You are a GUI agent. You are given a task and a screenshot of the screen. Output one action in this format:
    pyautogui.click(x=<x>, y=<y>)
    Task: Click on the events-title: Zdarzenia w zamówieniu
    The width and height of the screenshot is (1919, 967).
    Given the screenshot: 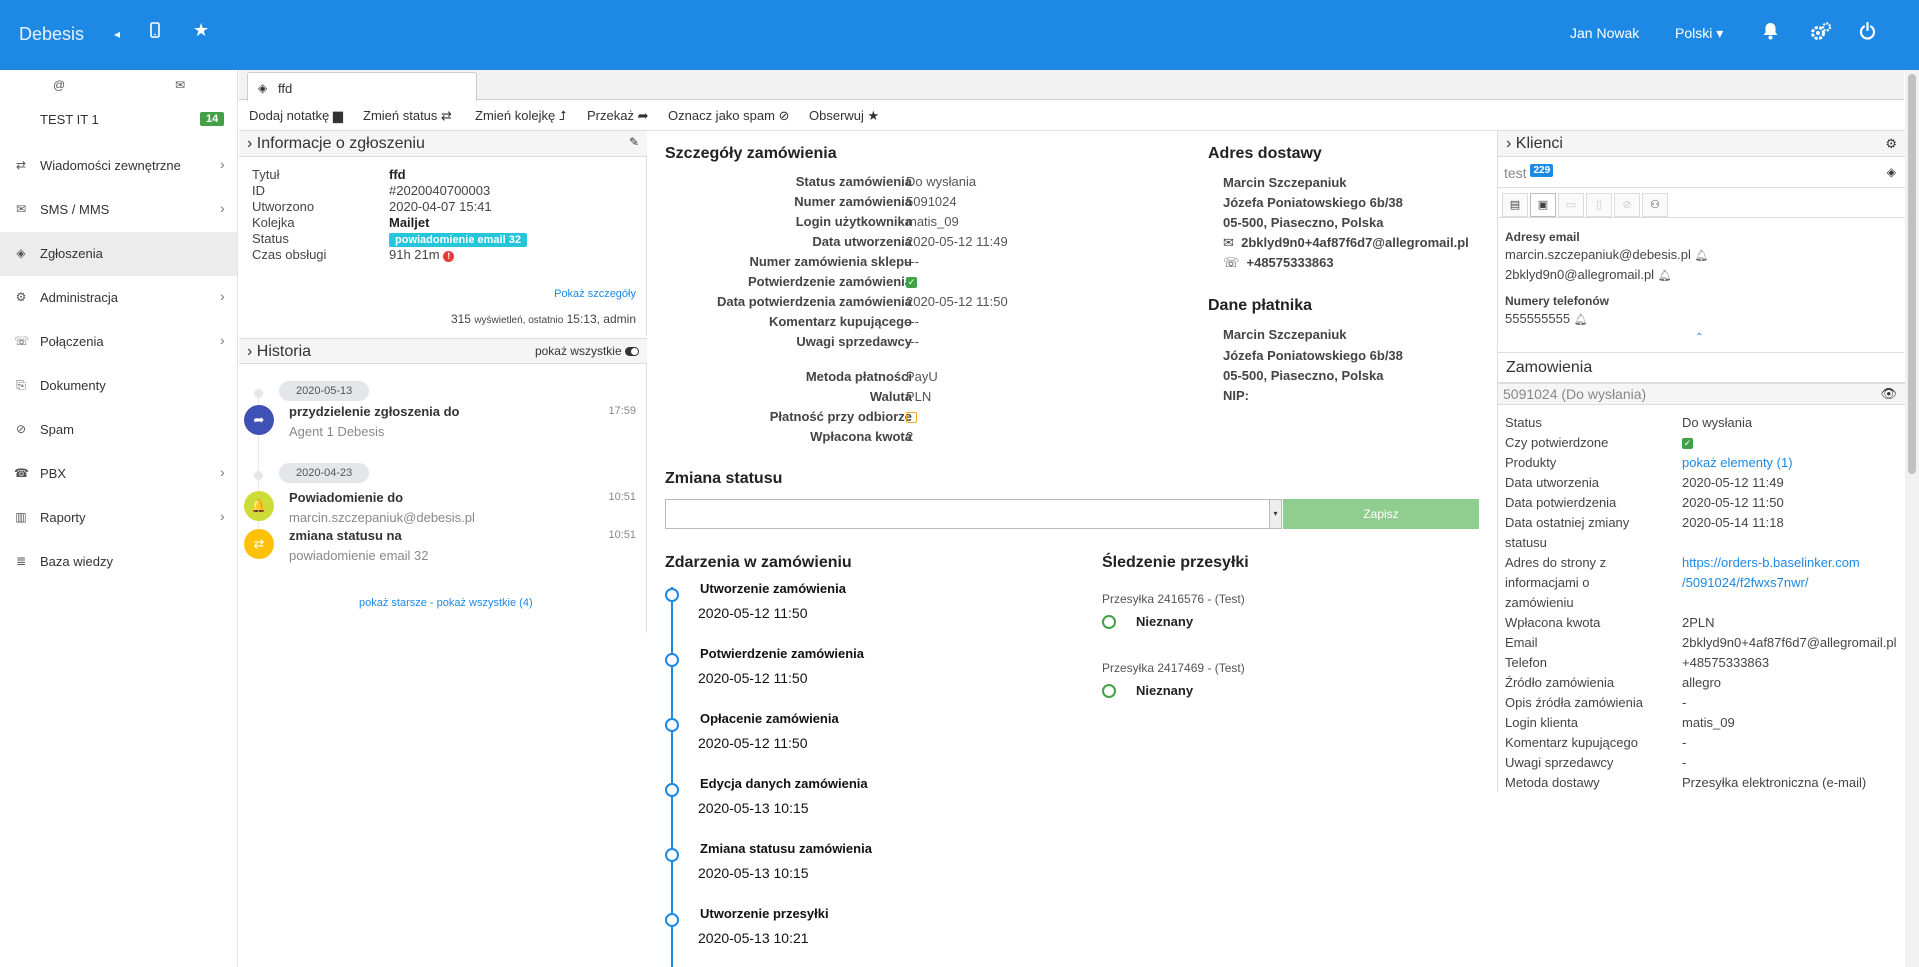 What is the action you would take?
    pyautogui.click(x=758, y=562)
    